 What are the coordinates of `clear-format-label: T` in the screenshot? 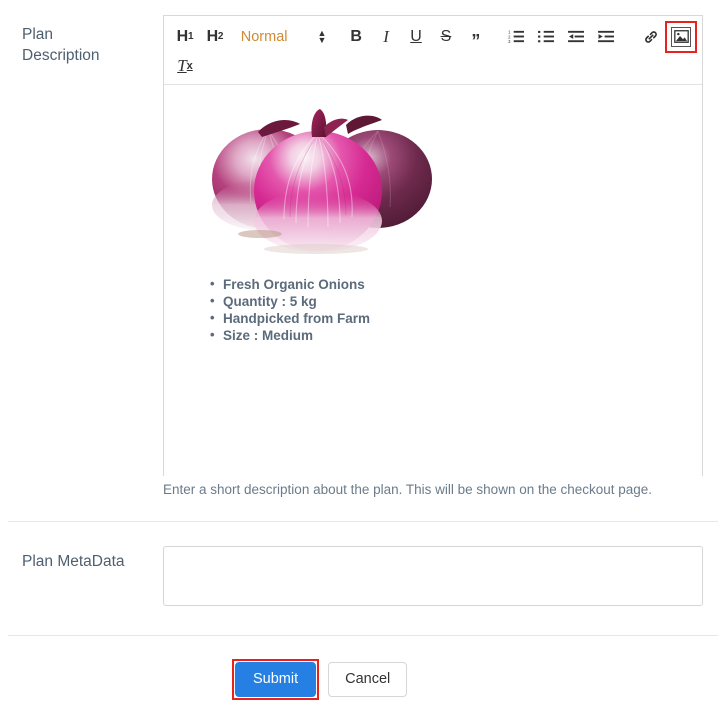 It's located at (182, 65).